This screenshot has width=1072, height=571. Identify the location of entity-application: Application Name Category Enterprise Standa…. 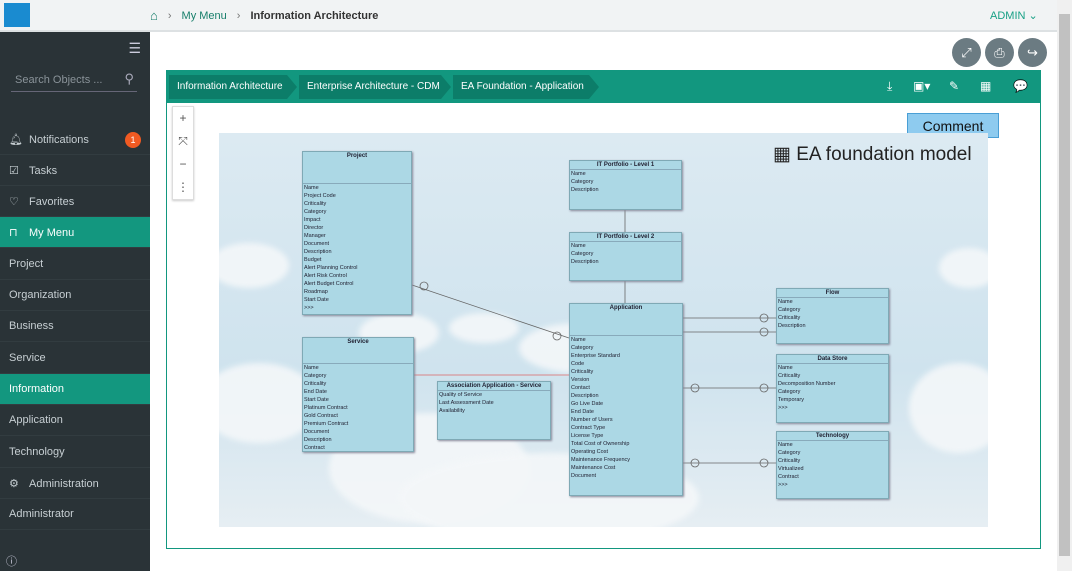
(626, 399).